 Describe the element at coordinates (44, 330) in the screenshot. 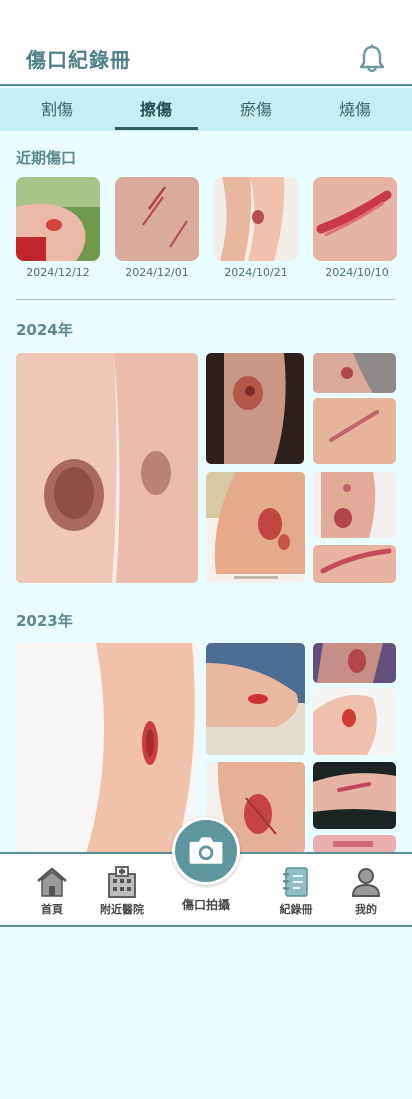

I see `year-2024-title: 2024年` at that location.